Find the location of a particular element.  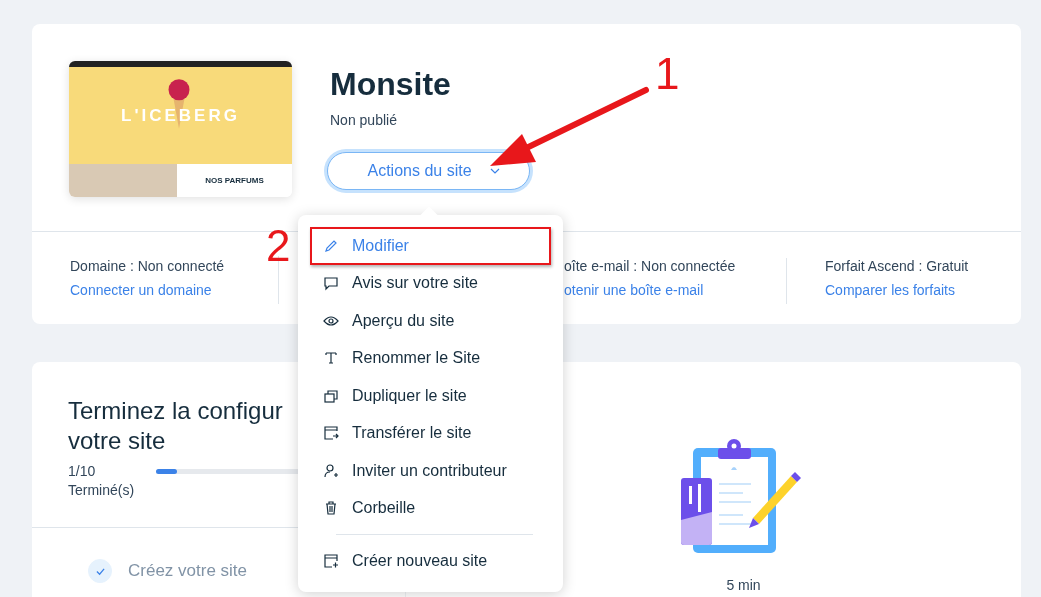

progress-label: Terminé(s) is located at coordinates (102, 490).